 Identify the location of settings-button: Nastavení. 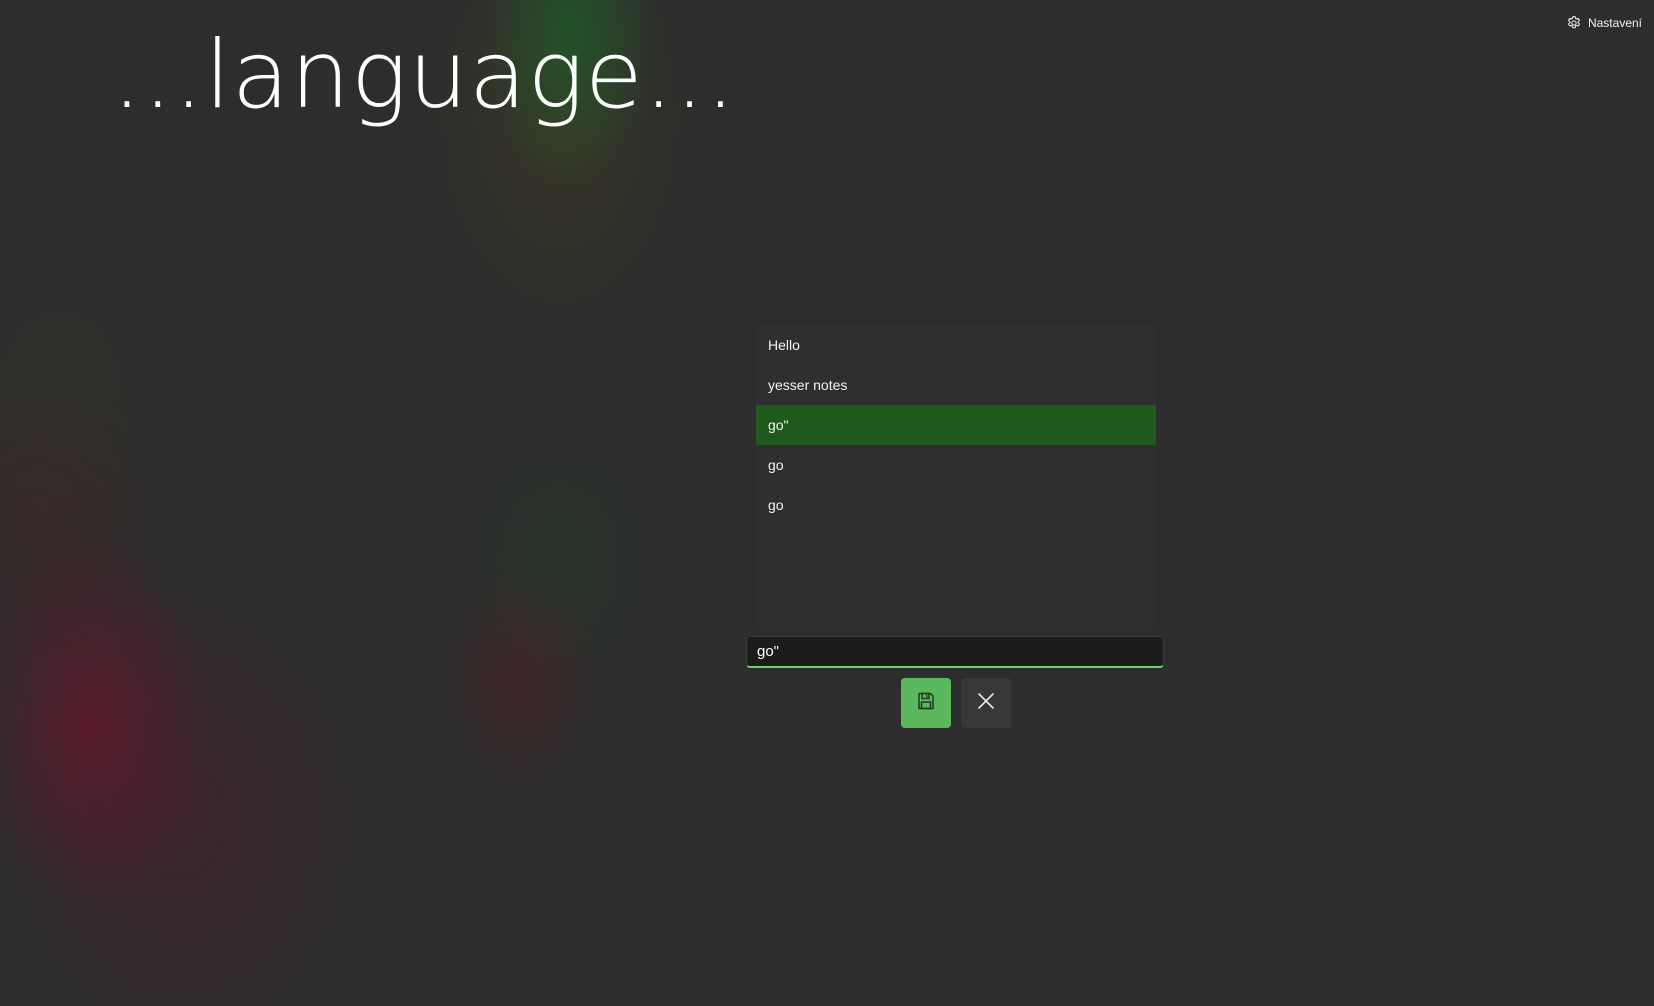
(1604, 23).